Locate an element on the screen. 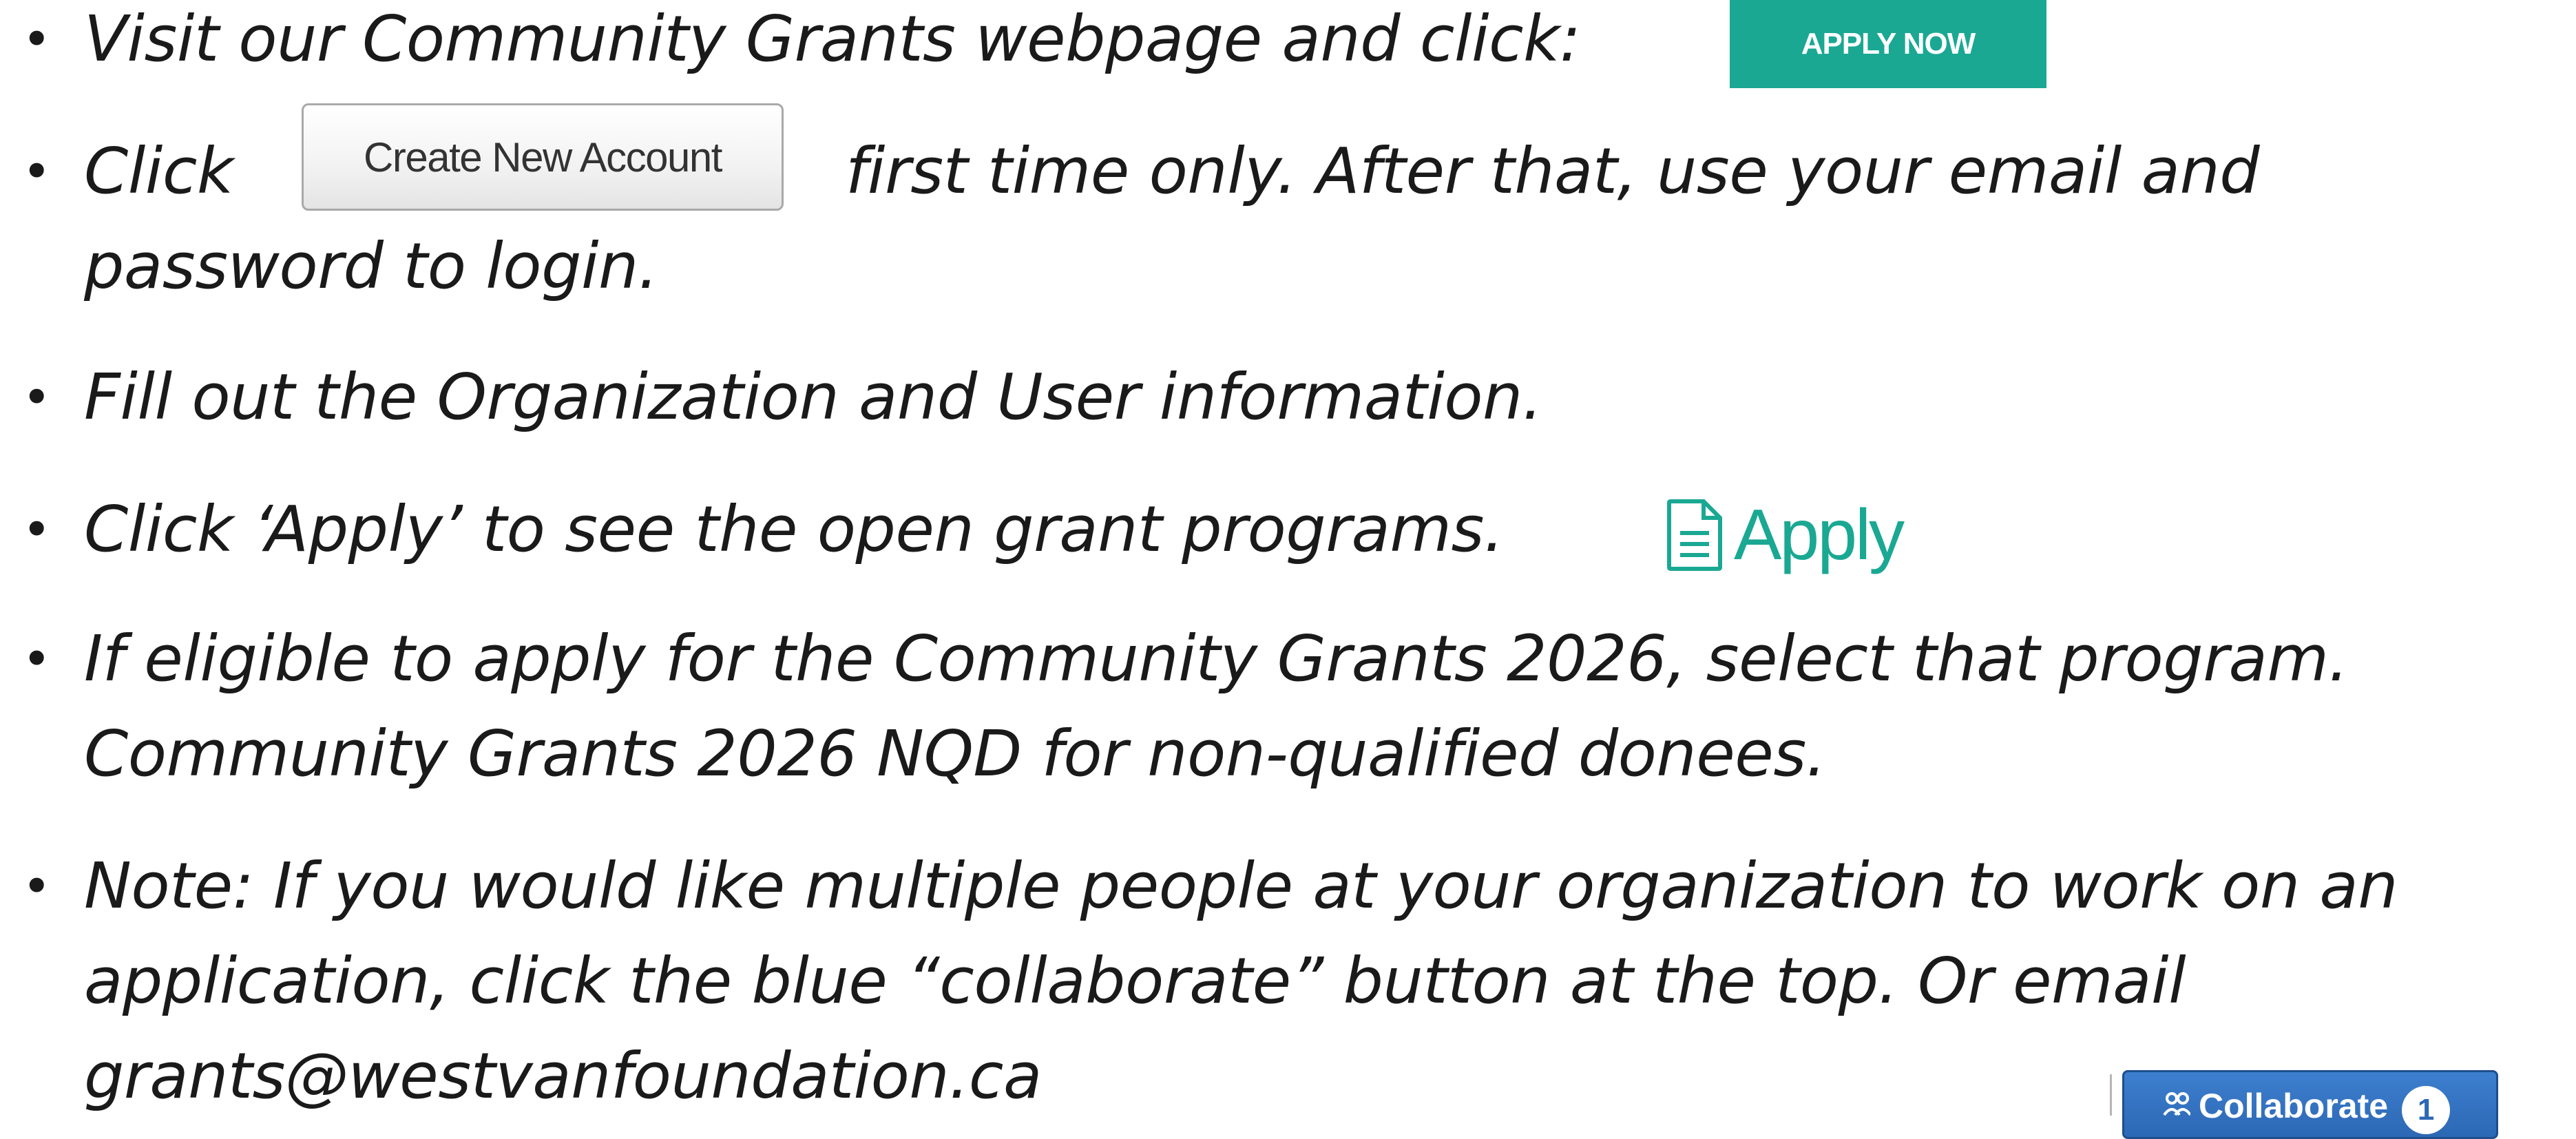  apply-button-label: Apply is located at coordinates (1819, 535).